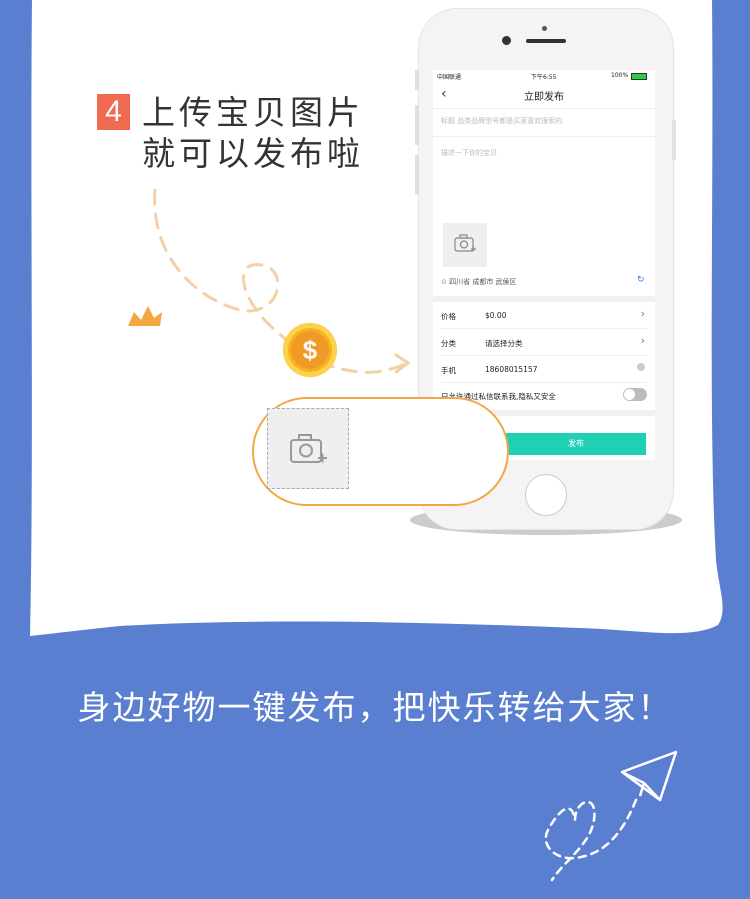 The image size is (750, 899). Describe the element at coordinates (253, 153) in the screenshot. I see `step-title-line2: 就可以发布啦` at that location.